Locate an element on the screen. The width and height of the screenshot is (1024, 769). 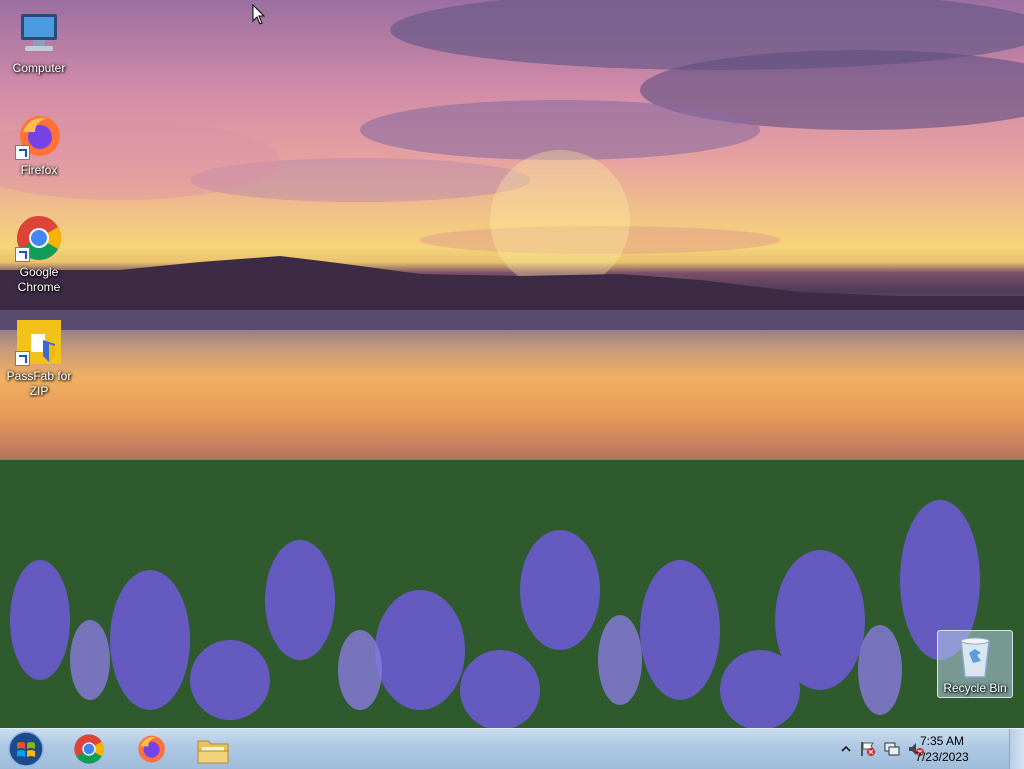
desktop-icon-firefox: Firefox is located at coordinates (39, 145).